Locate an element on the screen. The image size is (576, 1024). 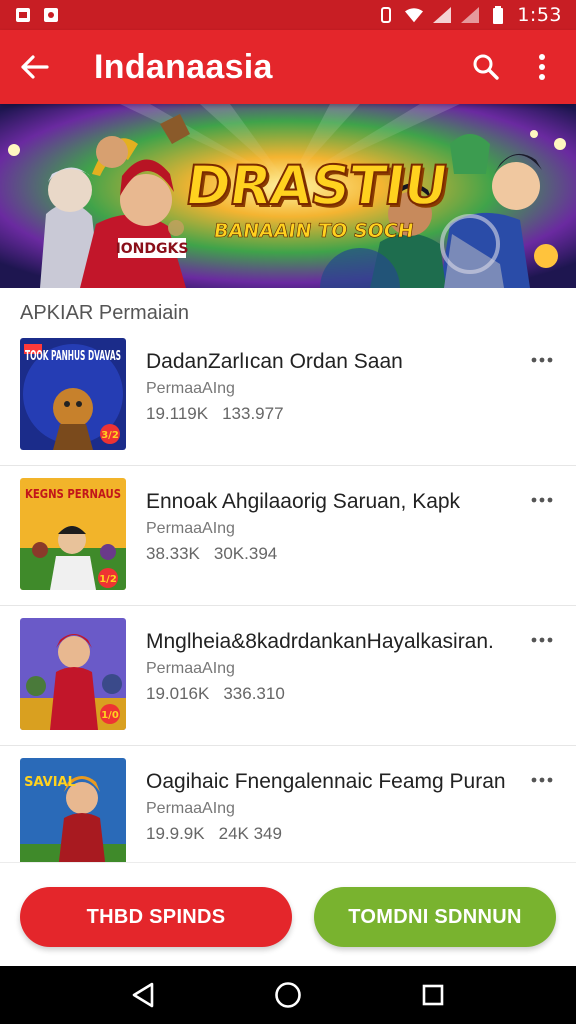
search-icon is located at coordinates (486, 67).